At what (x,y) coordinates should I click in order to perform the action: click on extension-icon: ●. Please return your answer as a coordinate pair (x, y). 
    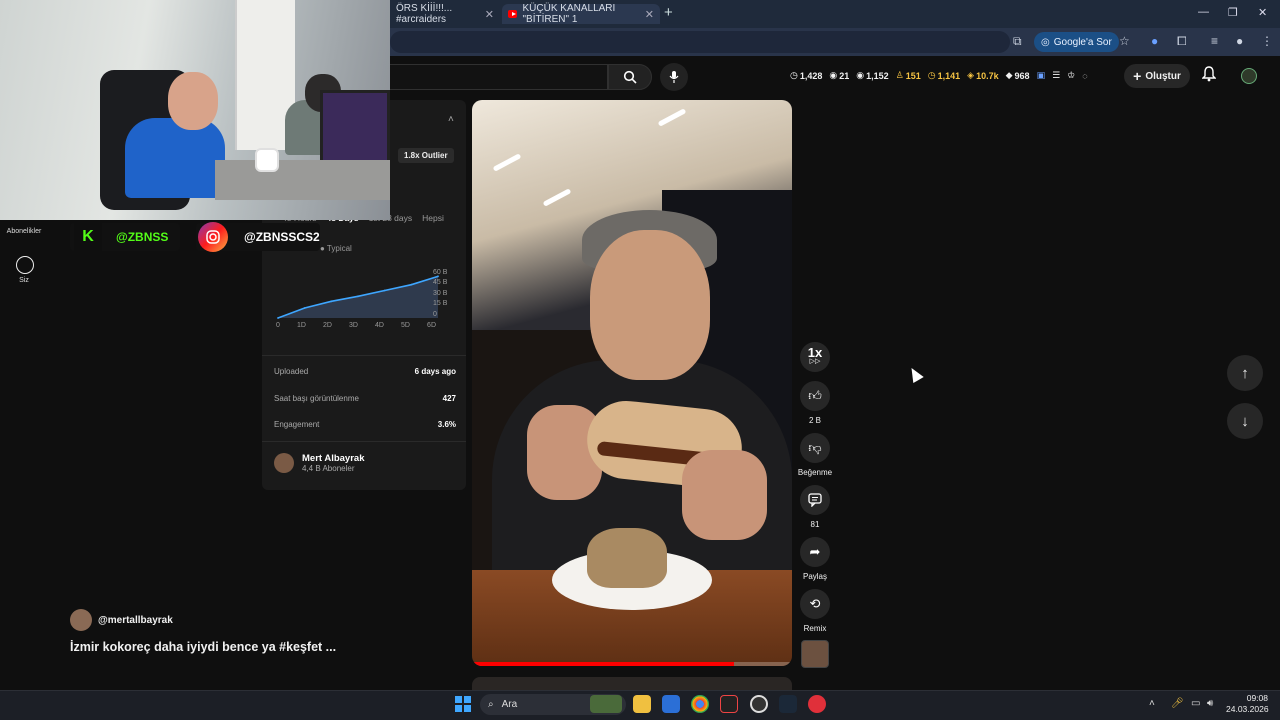
    Looking at the image, I should click on (1154, 41).